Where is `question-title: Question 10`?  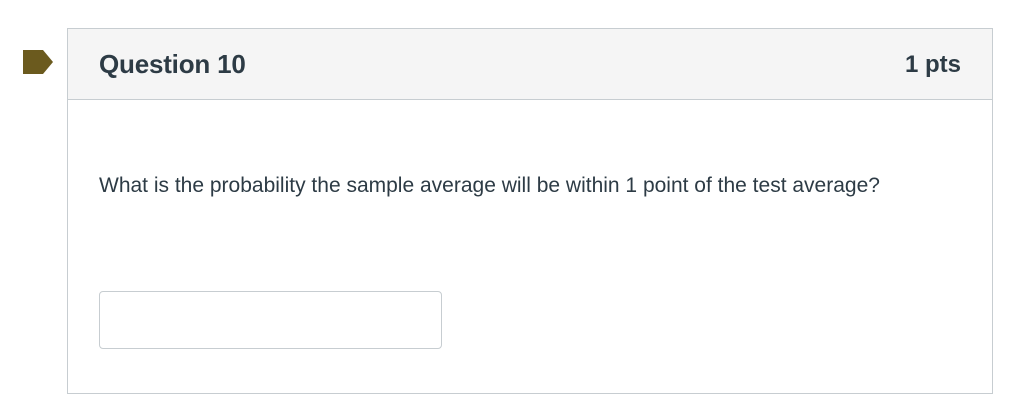
question-title: Question 10 is located at coordinates (172, 64).